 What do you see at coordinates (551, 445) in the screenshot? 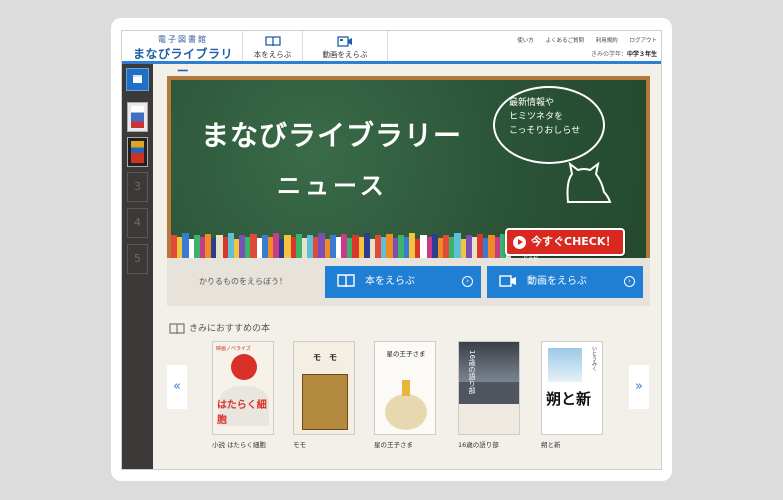
I see `book-title-5: 朔と新` at bounding box center [551, 445].